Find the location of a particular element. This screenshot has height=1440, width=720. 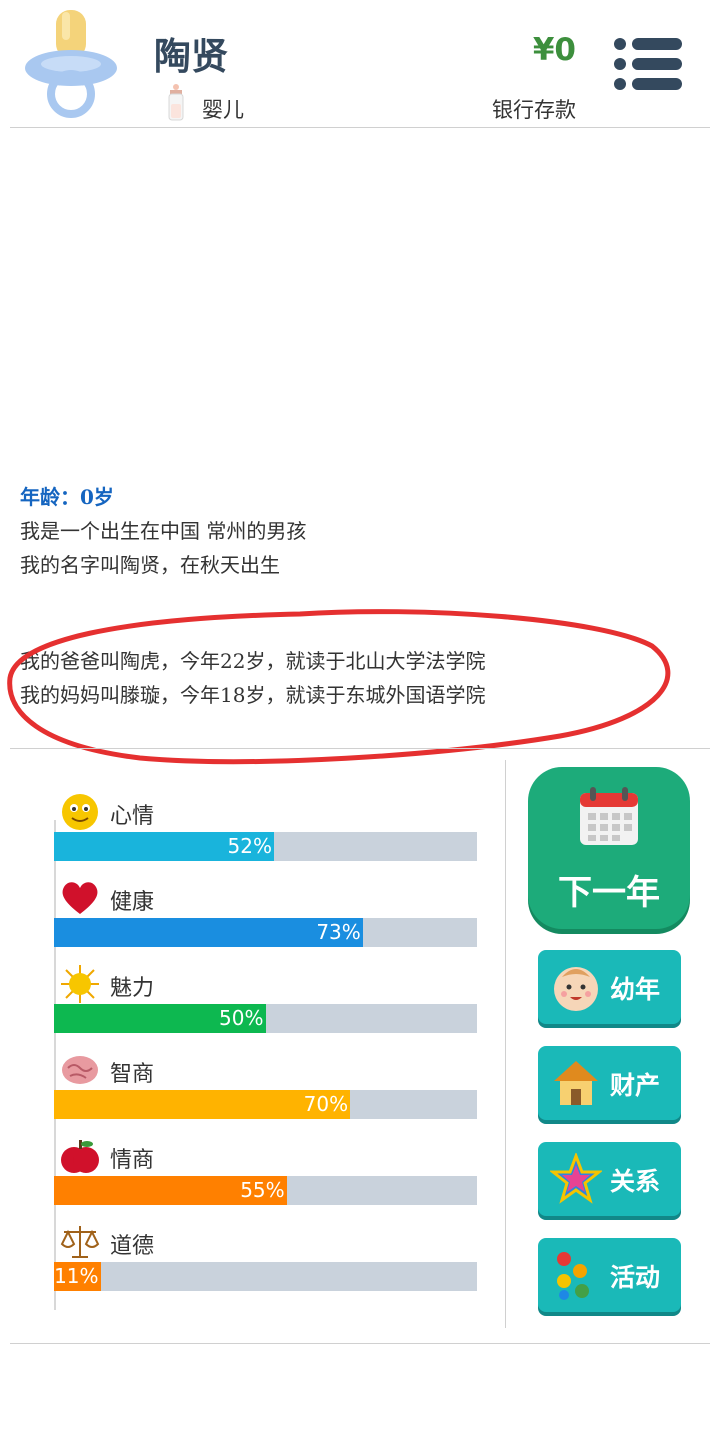

stat-fill: 11% is located at coordinates (77, 1276).